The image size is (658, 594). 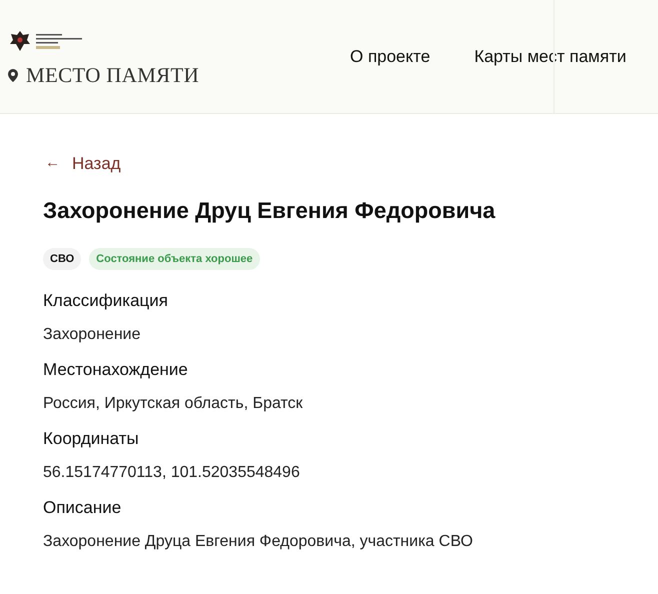 I want to click on field-value: 56.15174770113, 101.52035548496, so click(x=172, y=473).